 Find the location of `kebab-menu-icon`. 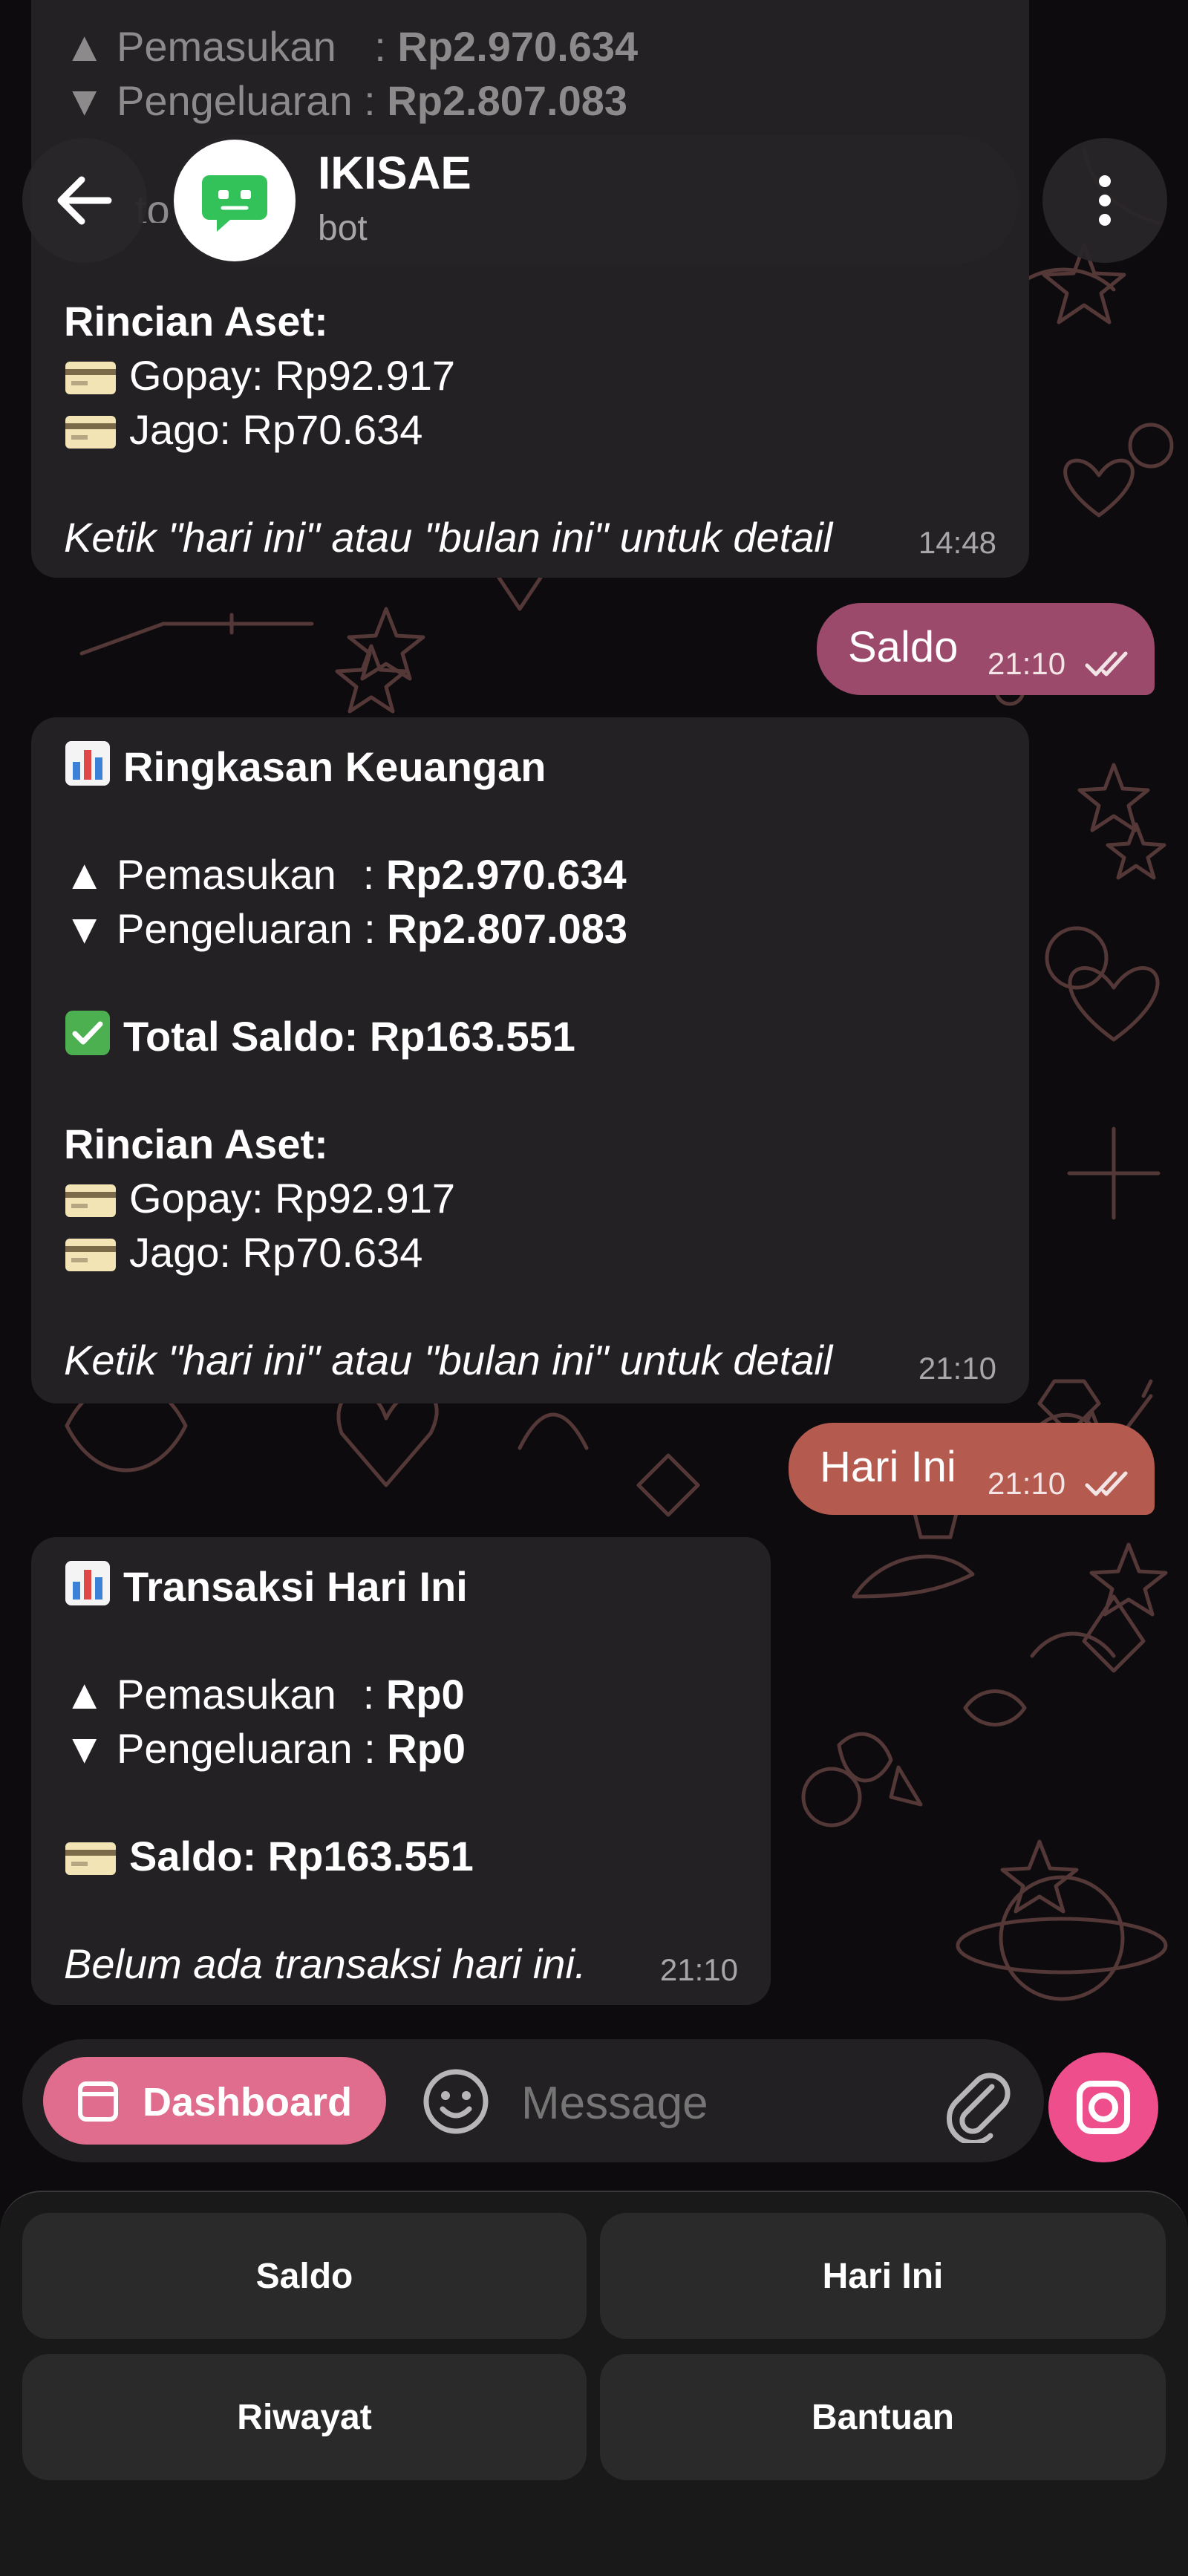

kebab-menu-icon is located at coordinates (1105, 200).